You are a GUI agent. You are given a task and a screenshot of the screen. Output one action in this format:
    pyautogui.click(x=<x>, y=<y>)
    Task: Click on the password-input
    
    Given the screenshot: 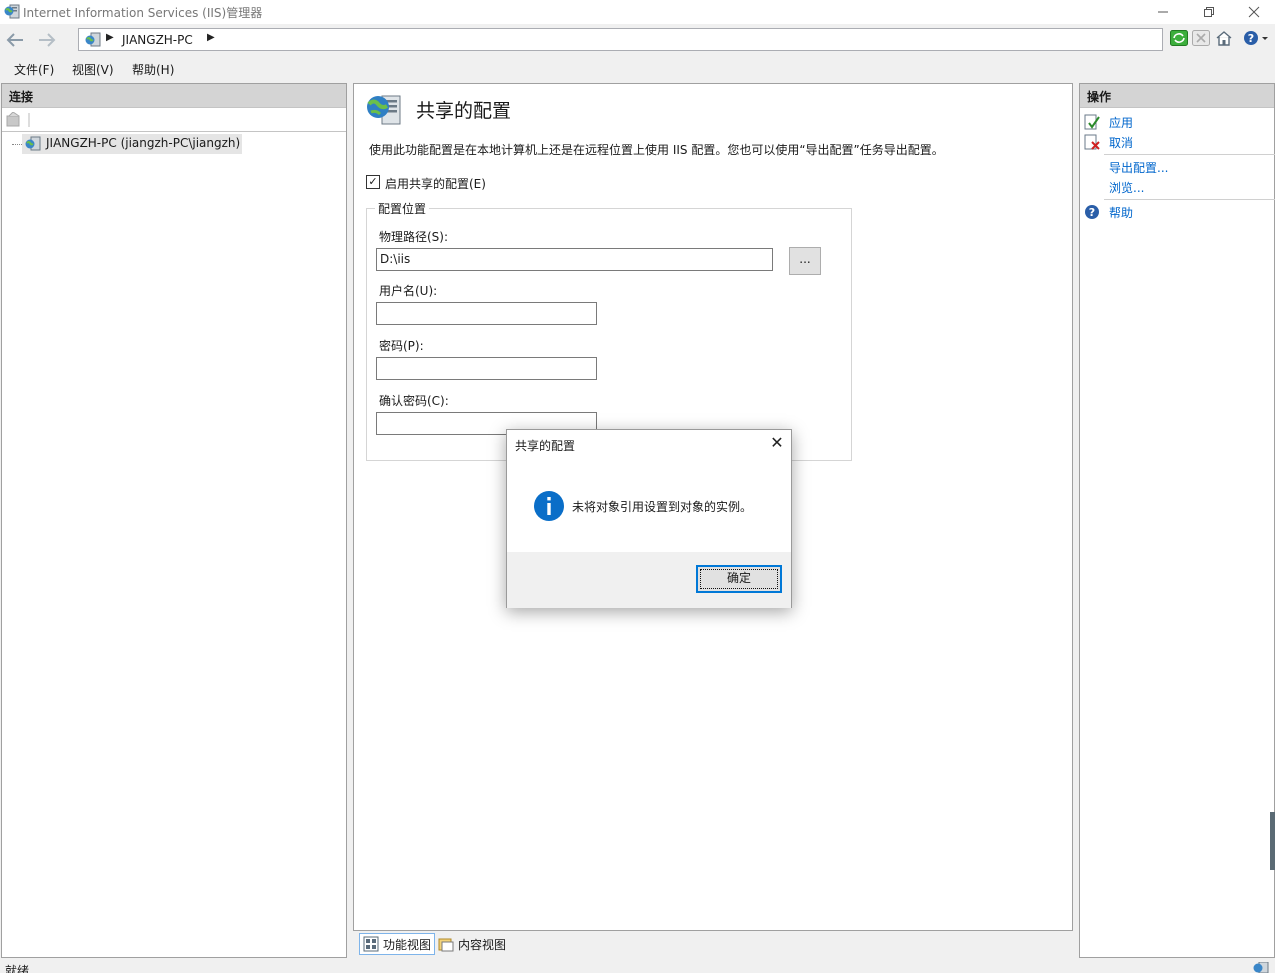 What is the action you would take?
    pyautogui.click(x=486, y=368)
    